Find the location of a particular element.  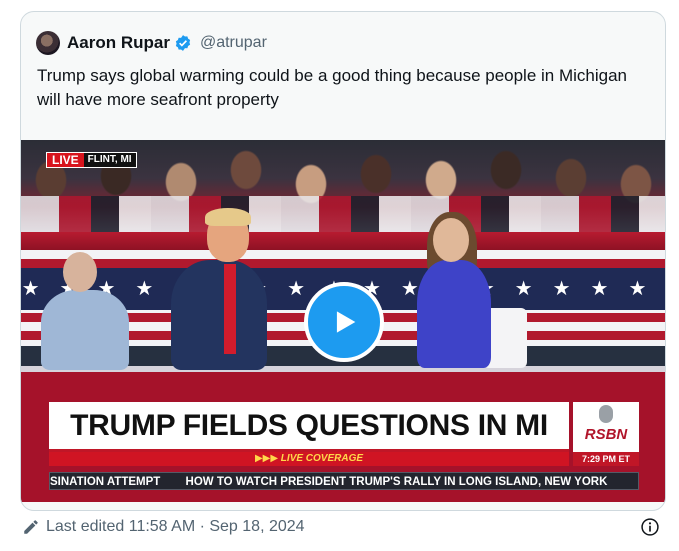

author-name: Aaron Rupar is located at coordinates (118, 43).